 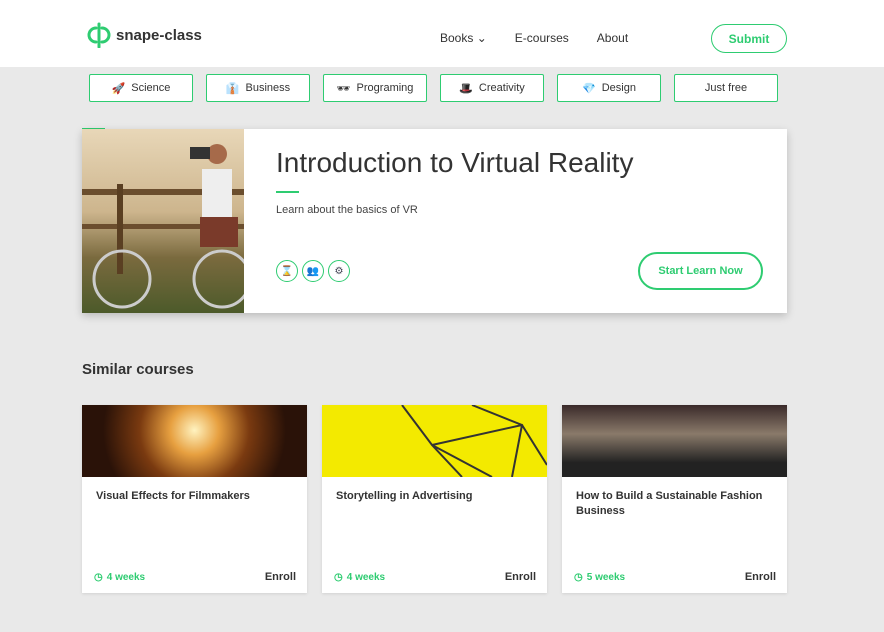 What do you see at coordinates (159, 35) in the screenshot?
I see `brand-name: snape-class` at bounding box center [159, 35].